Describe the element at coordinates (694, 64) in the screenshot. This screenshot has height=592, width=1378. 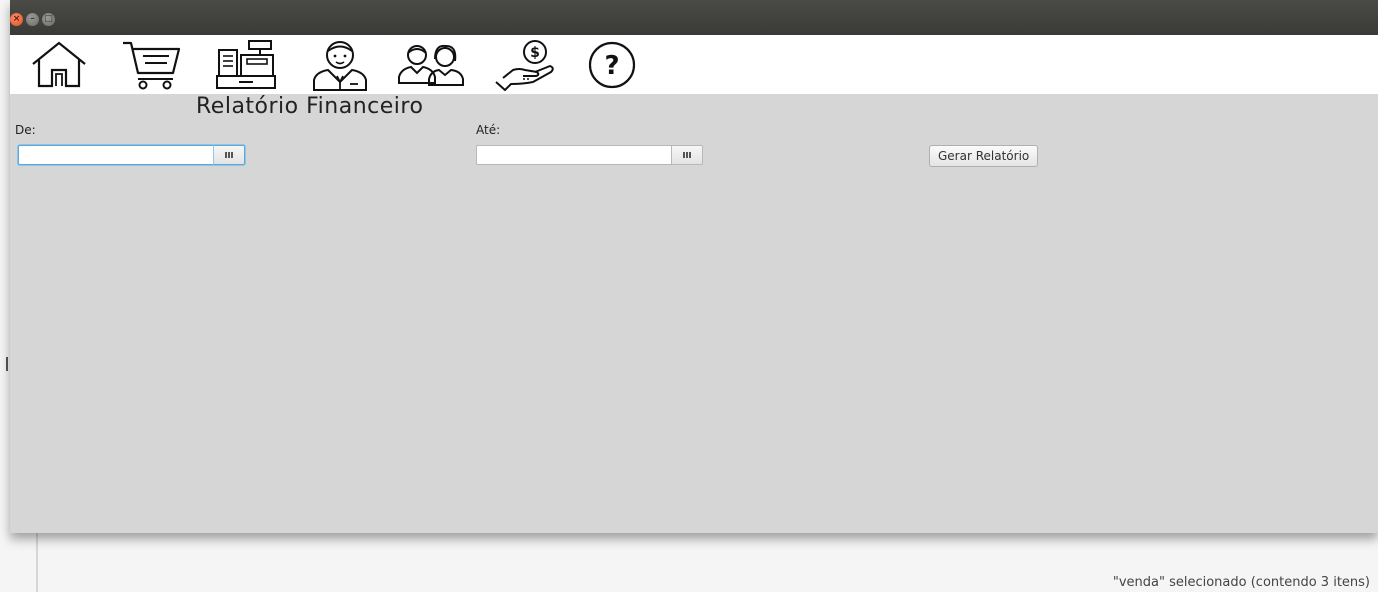
I see `main-toolbar: $ ?` at that location.